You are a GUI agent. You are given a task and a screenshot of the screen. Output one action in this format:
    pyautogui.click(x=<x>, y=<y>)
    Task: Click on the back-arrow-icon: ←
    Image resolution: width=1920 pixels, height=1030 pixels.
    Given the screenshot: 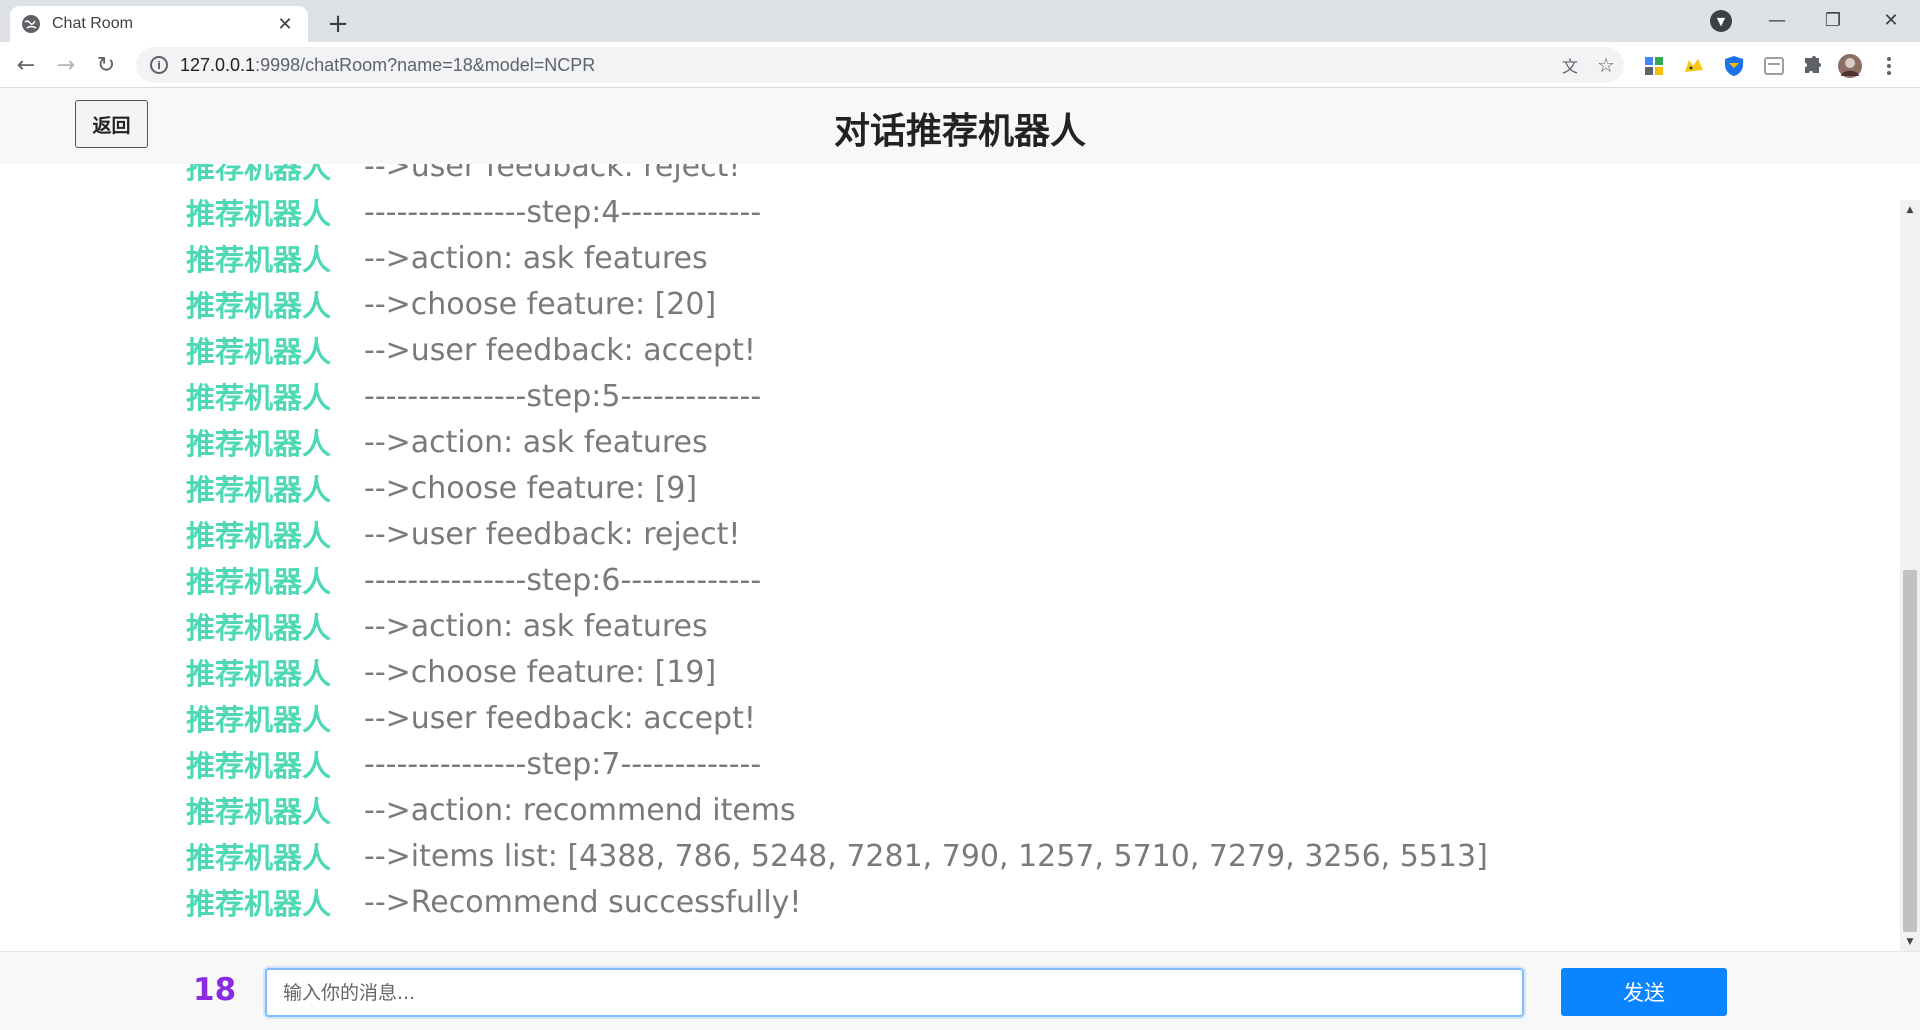 What is the action you would take?
    pyautogui.click(x=26, y=65)
    